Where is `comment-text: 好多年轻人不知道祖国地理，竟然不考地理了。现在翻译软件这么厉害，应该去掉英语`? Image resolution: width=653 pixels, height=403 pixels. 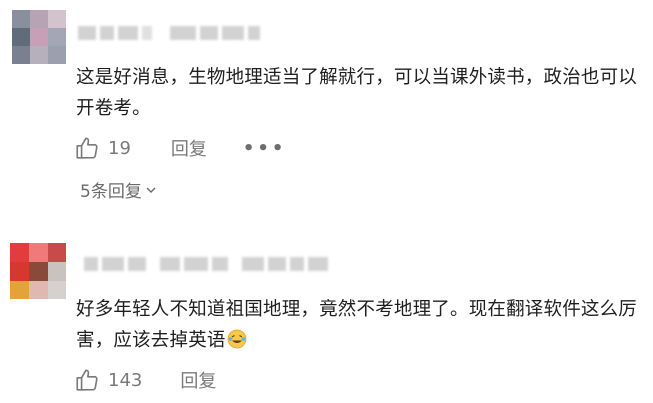 comment-text: 好多年轻人不知道祖国地理，竟然不考地理了。现在翻译软件这么厉害，应该去掉英语 is located at coordinates (359, 325).